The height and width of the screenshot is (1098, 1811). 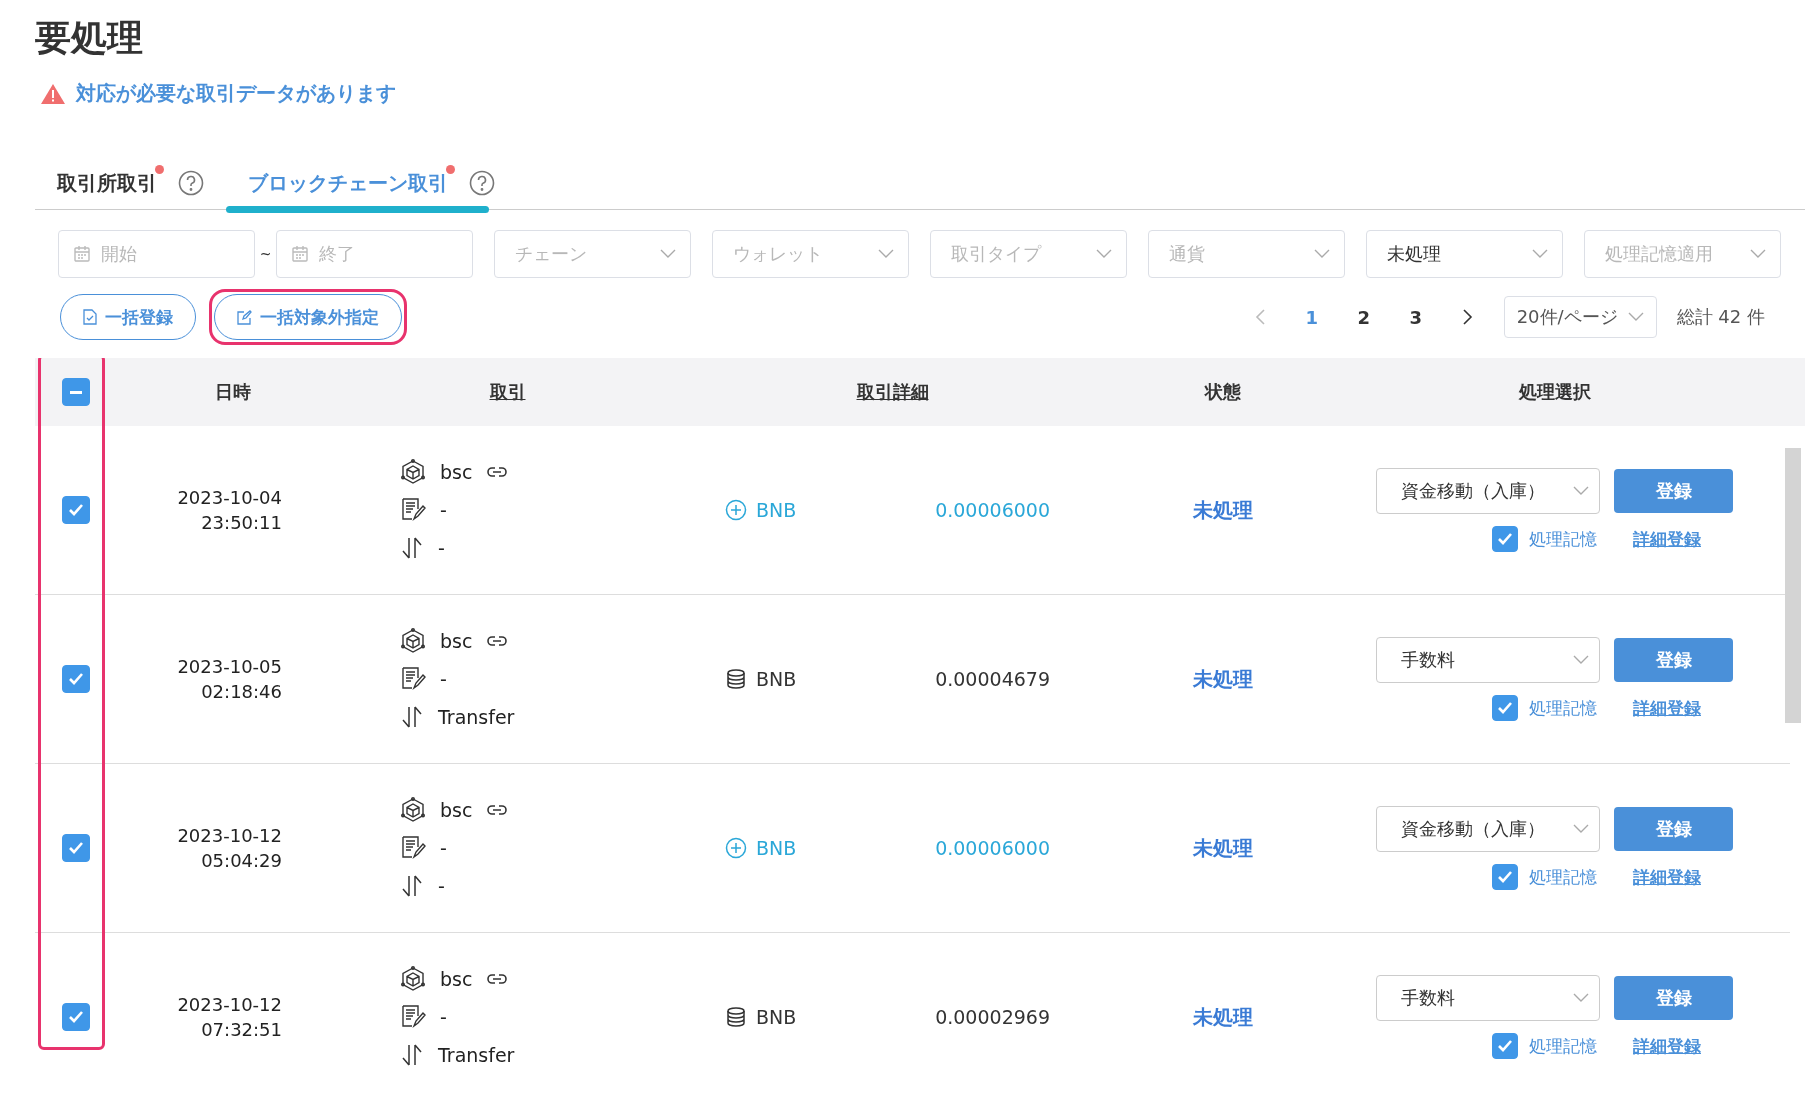 I want to click on filter-select: チェーン, so click(x=592, y=254).